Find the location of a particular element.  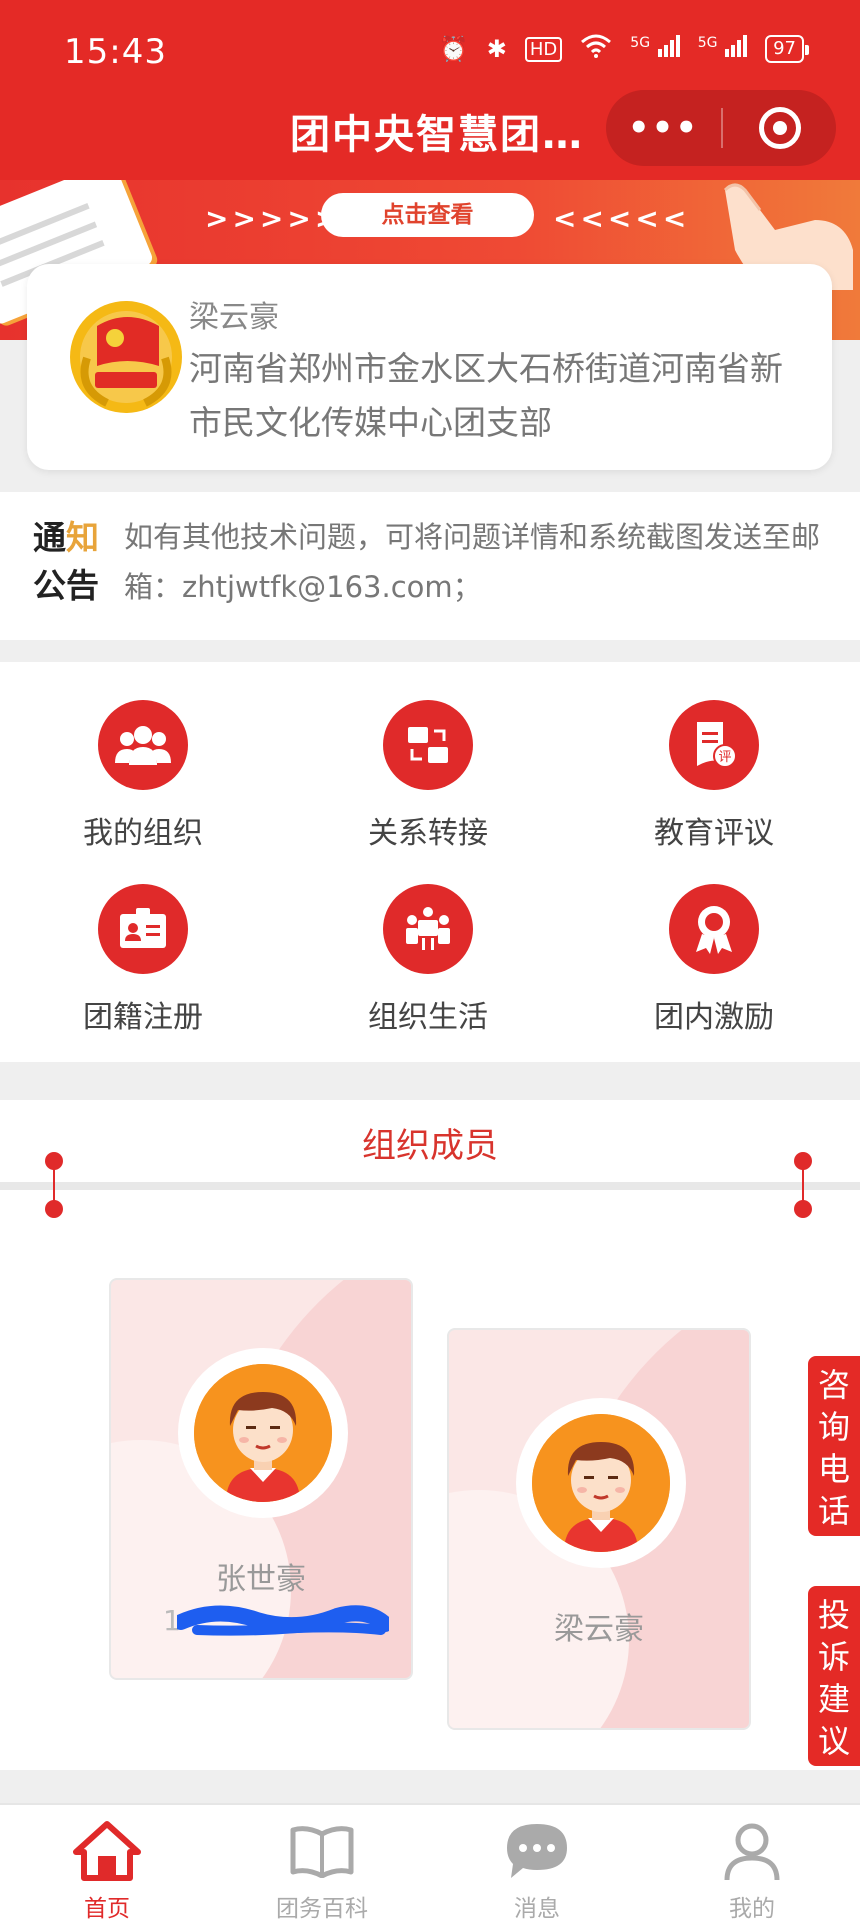

target-icon is located at coordinates (779, 128).